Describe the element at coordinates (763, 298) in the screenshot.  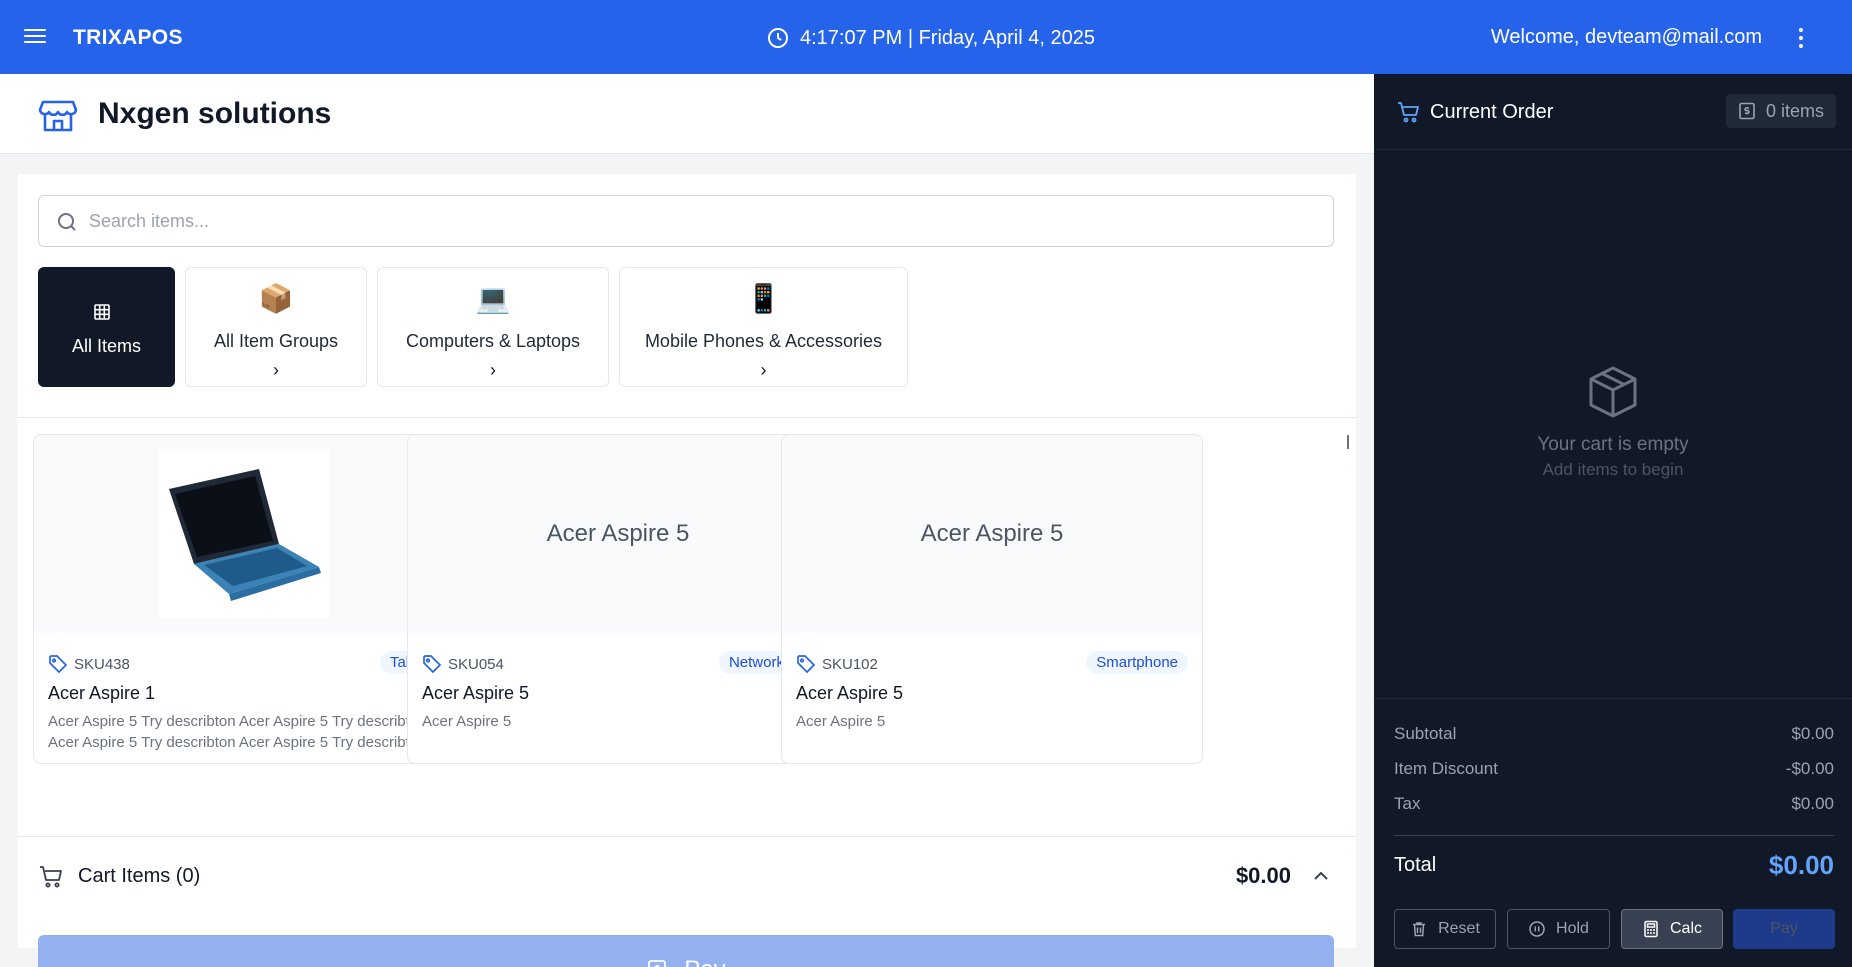
I see `mobile-phone-icon: 📱` at that location.